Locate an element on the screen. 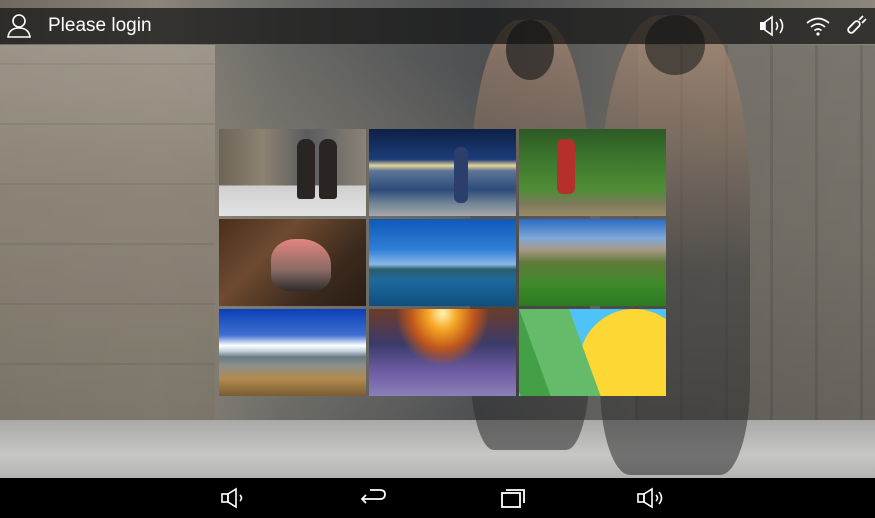 The image size is (875, 518). navigation-bar is located at coordinates (437, 498).